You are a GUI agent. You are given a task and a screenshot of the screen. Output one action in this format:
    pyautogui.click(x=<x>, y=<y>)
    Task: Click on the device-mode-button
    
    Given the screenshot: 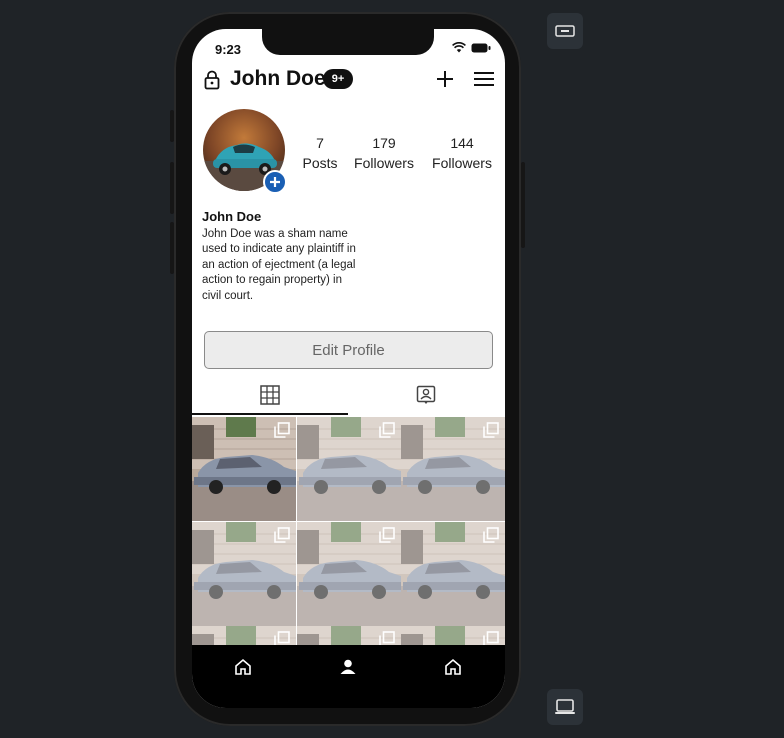 What is the action you would take?
    pyautogui.click(x=565, y=707)
    